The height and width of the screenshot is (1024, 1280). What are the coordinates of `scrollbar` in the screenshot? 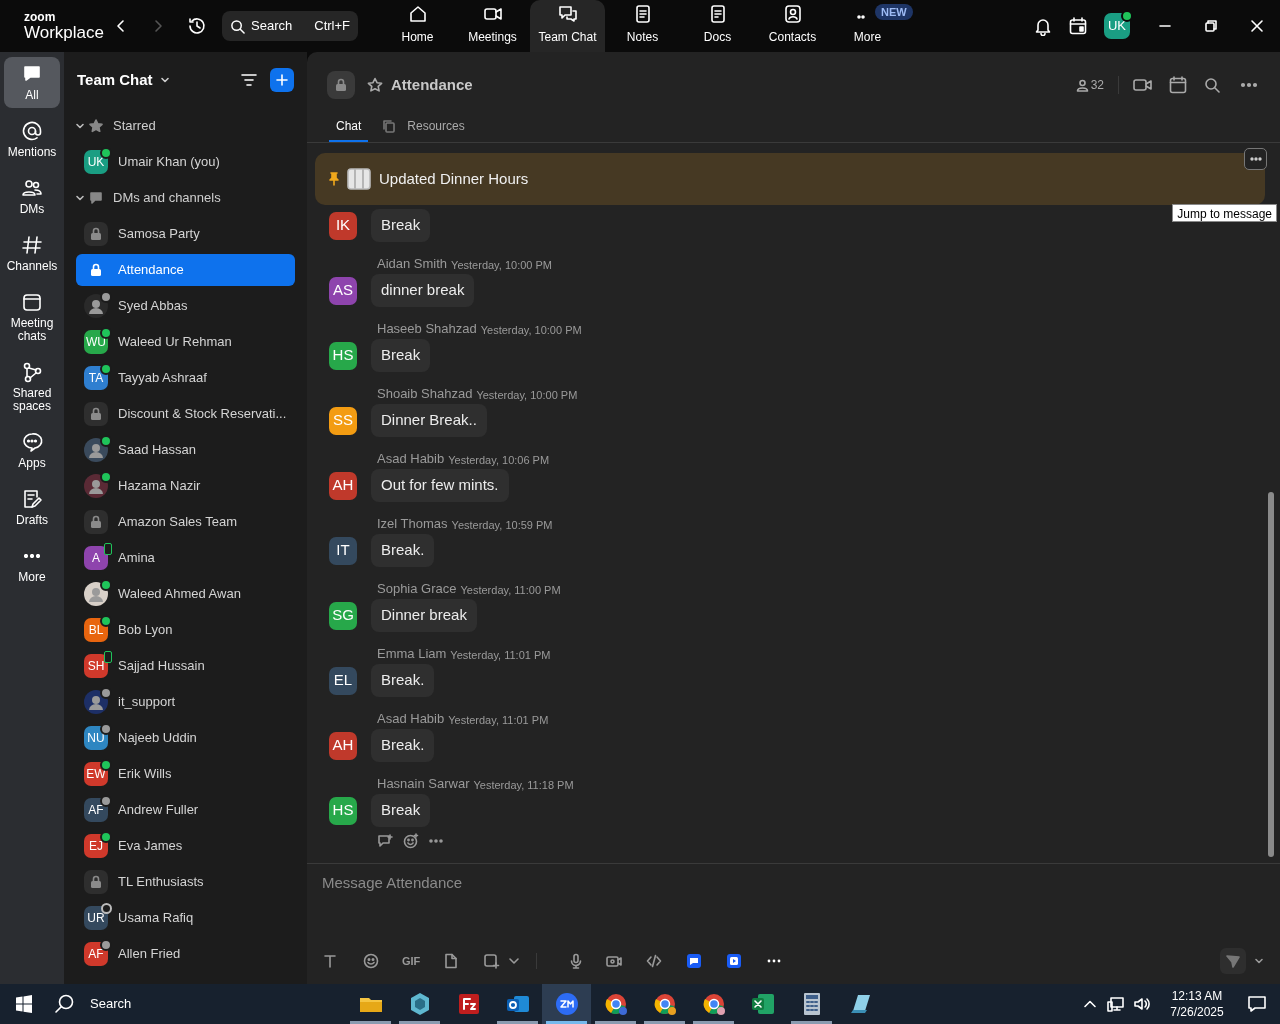 It's located at (1271, 674).